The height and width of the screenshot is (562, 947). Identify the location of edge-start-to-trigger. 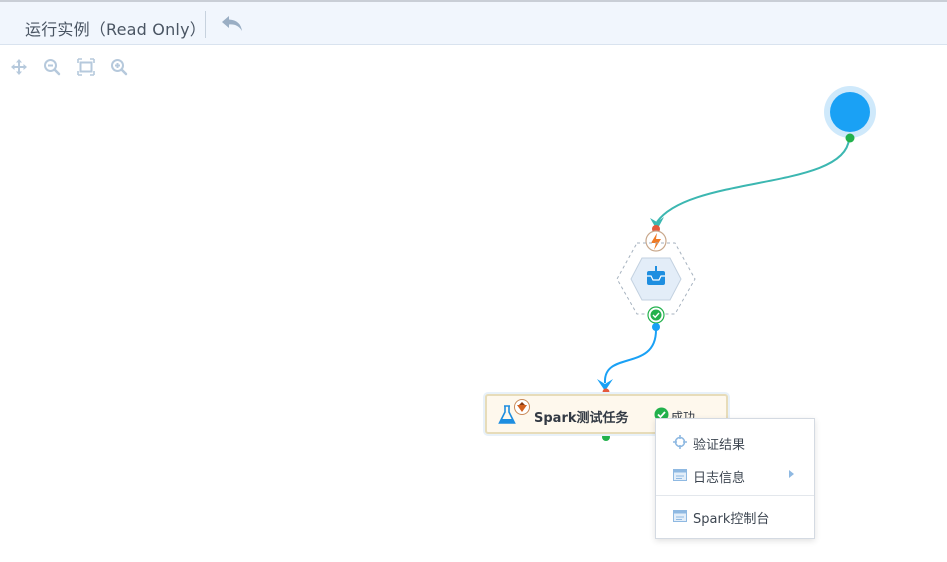
(753, 180).